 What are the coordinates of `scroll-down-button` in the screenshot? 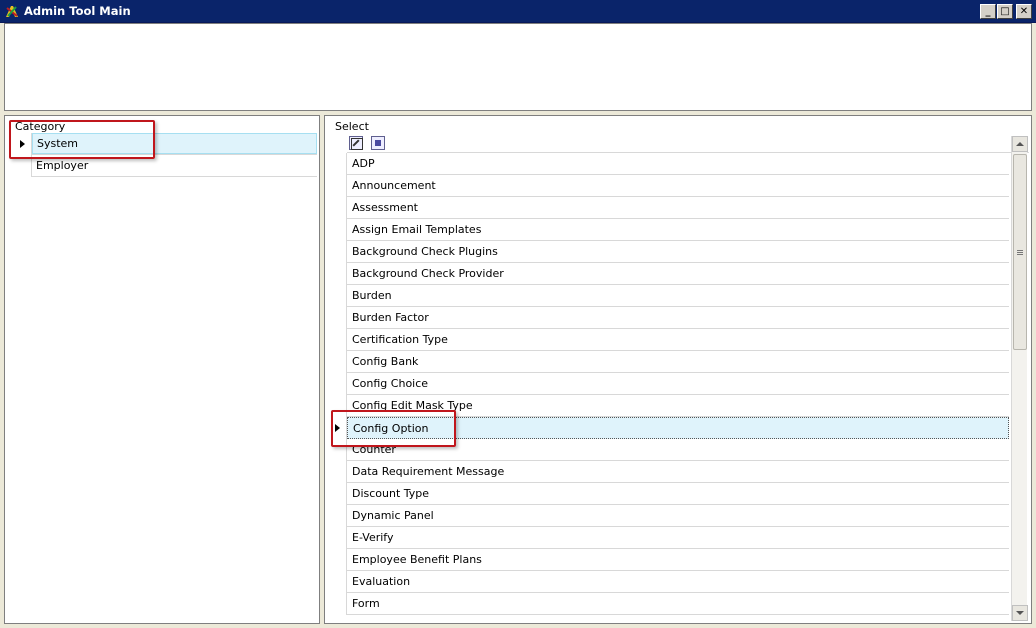 It's located at (1020, 613).